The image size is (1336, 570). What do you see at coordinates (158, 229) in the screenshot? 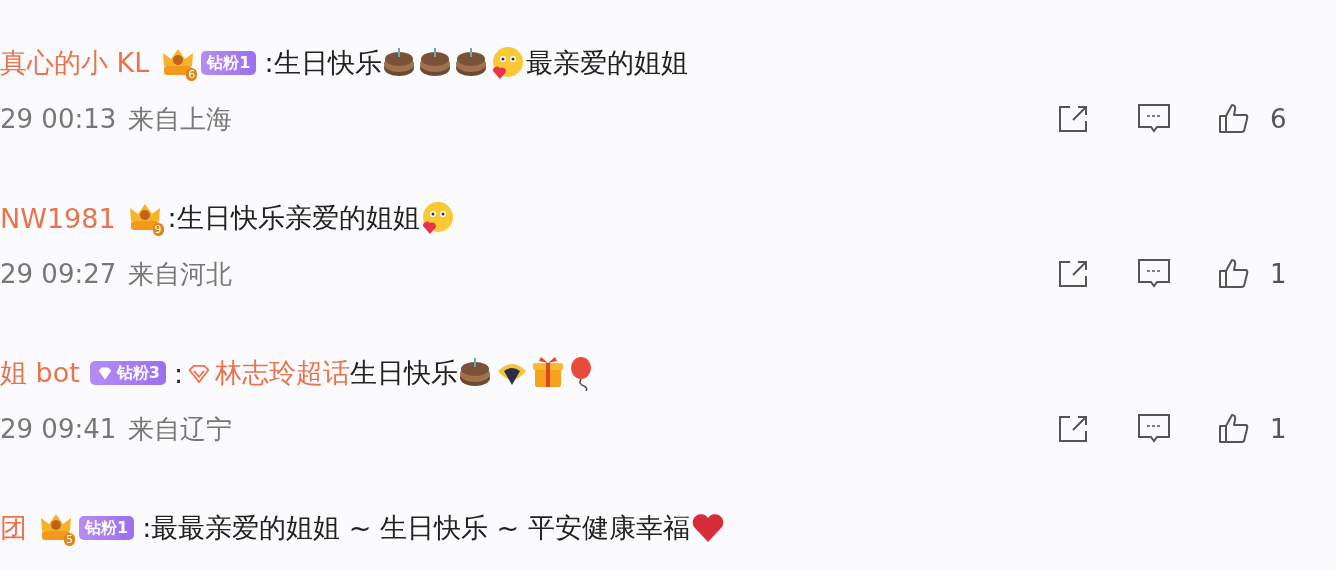
I see `level-number: 9` at bounding box center [158, 229].